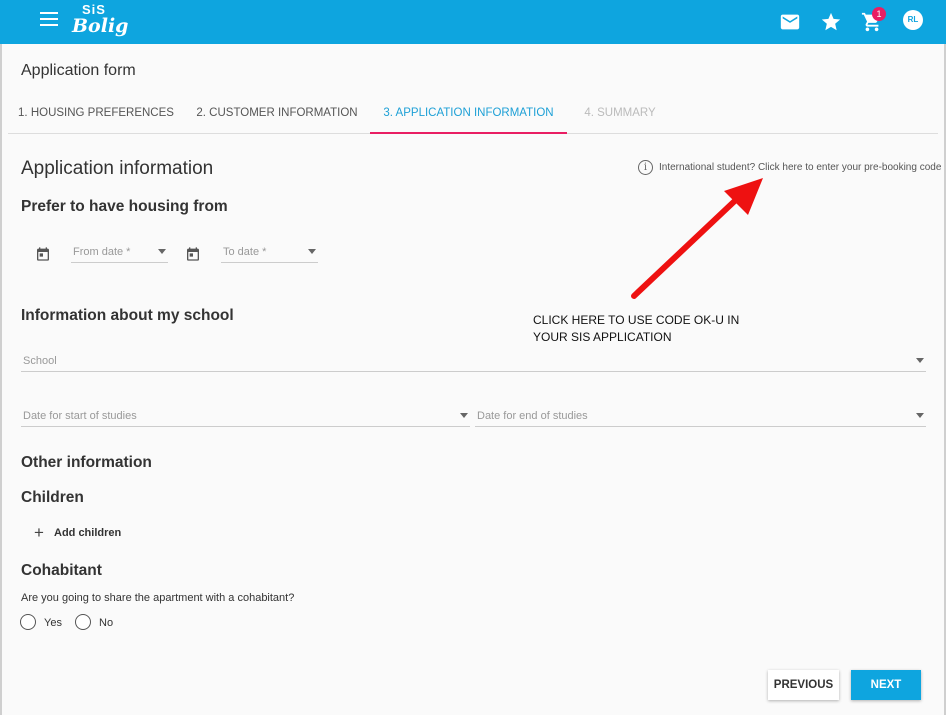 This screenshot has width=946, height=715. I want to click on annotation-line-1: CLICK HERE TO USE CODE OK-U IN, so click(636, 320).